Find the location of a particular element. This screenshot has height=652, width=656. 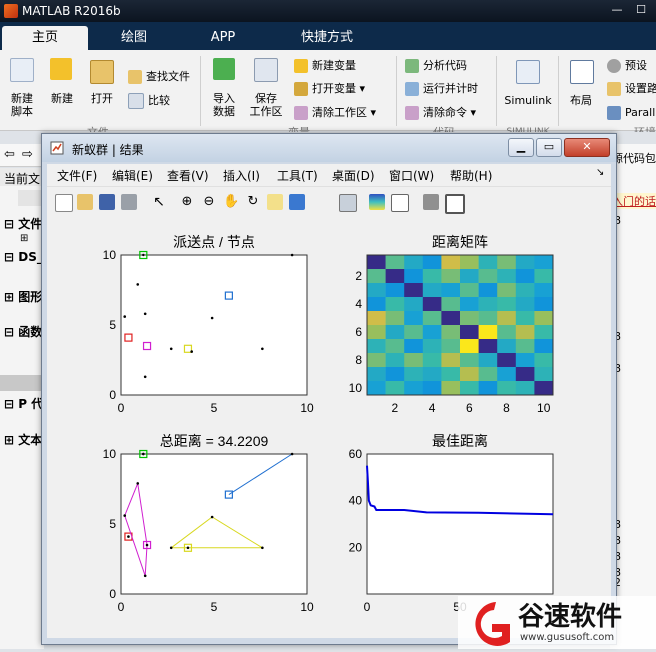

pan-icon: ✋ is located at coordinates (231, 202).